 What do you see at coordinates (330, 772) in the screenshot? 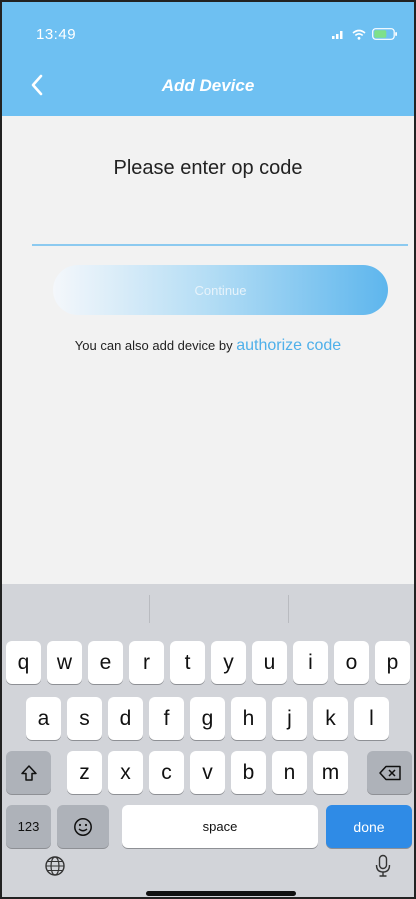
I see `key-m: m` at bounding box center [330, 772].